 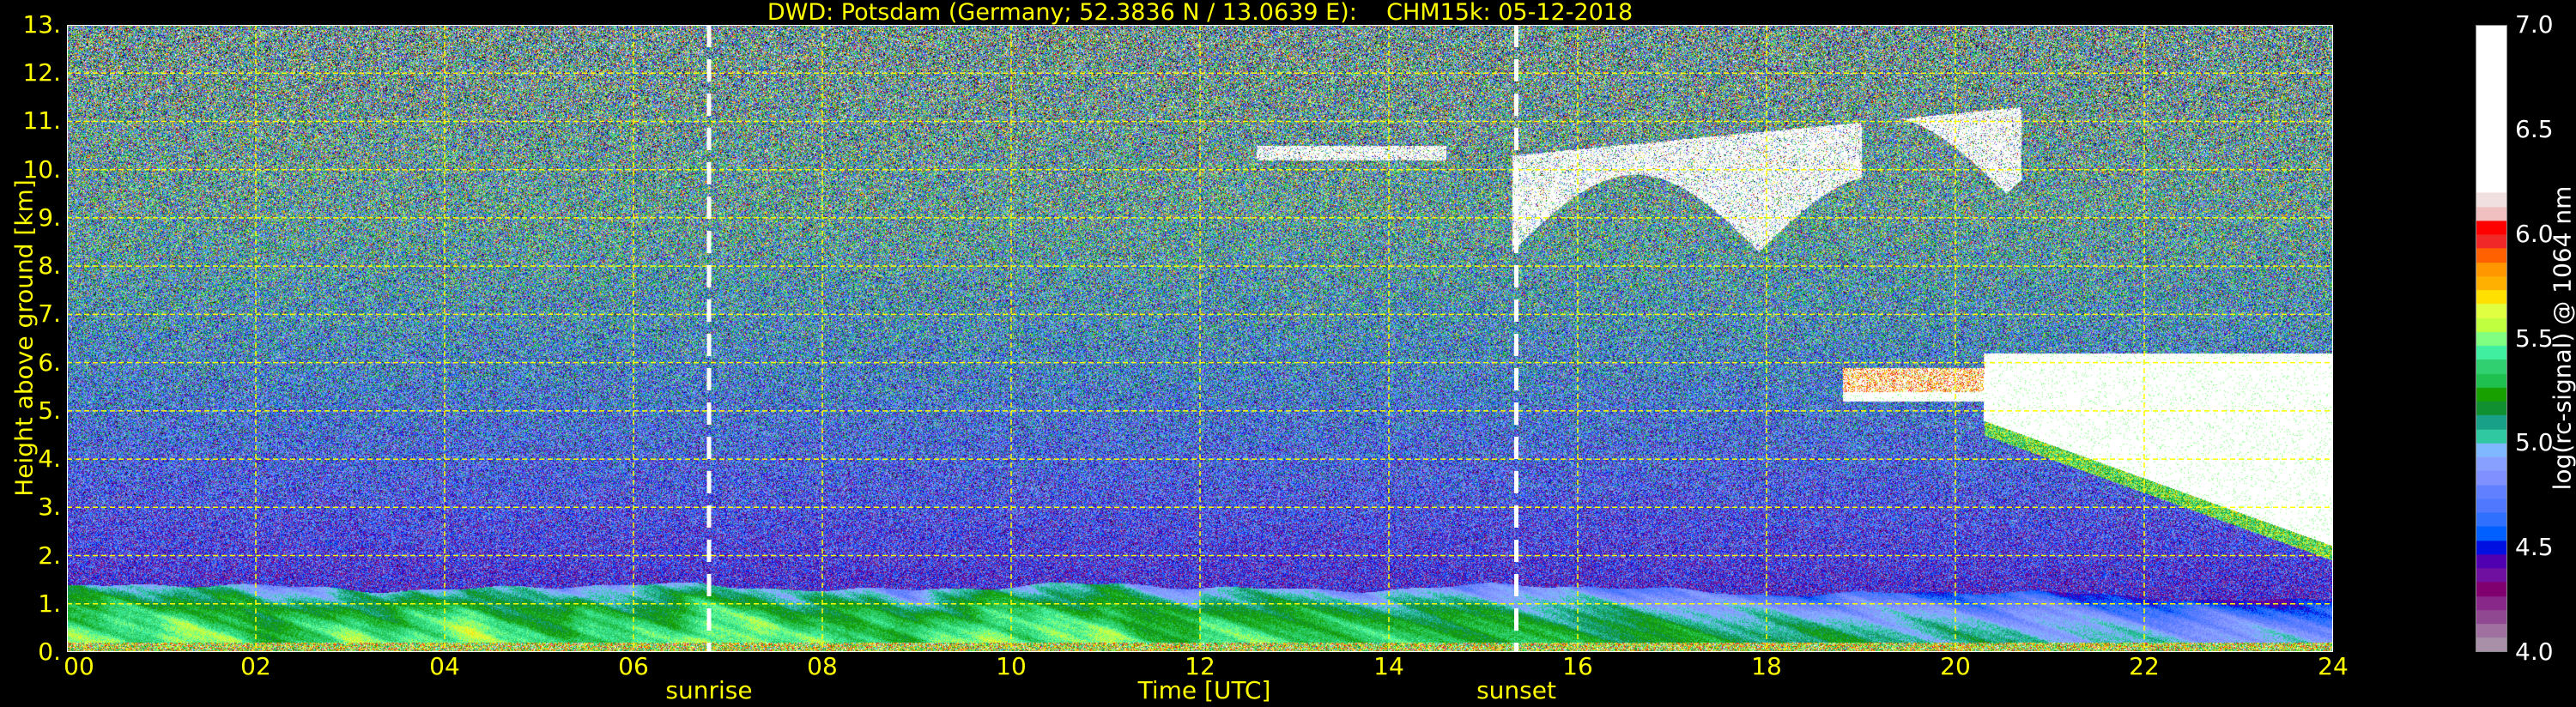 What do you see at coordinates (1204, 690) in the screenshot?
I see `x-axis-label: Time [UTC]` at bounding box center [1204, 690].